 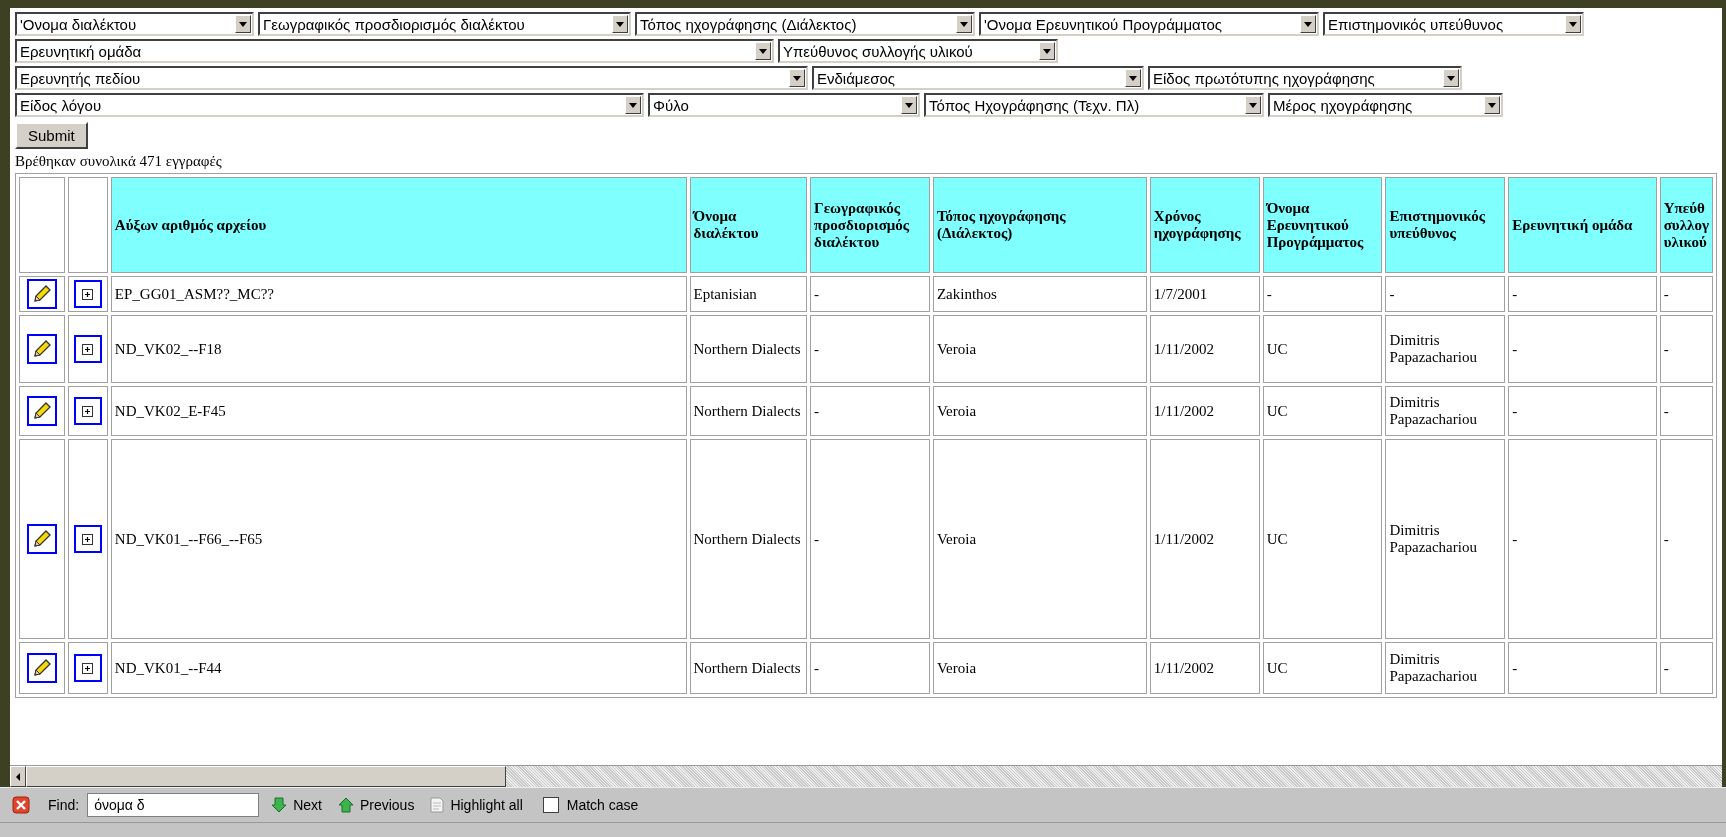 What do you see at coordinates (173, 805) in the screenshot?
I see `find-field: όνομα δ` at bounding box center [173, 805].